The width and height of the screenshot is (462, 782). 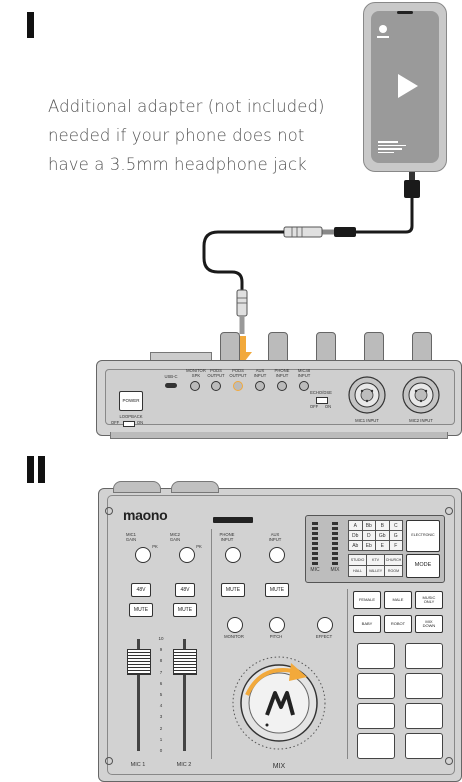 What do you see at coordinates (314, 406) in the screenshot?
I see `echo-off: OFF` at bounding box center [314, 406].